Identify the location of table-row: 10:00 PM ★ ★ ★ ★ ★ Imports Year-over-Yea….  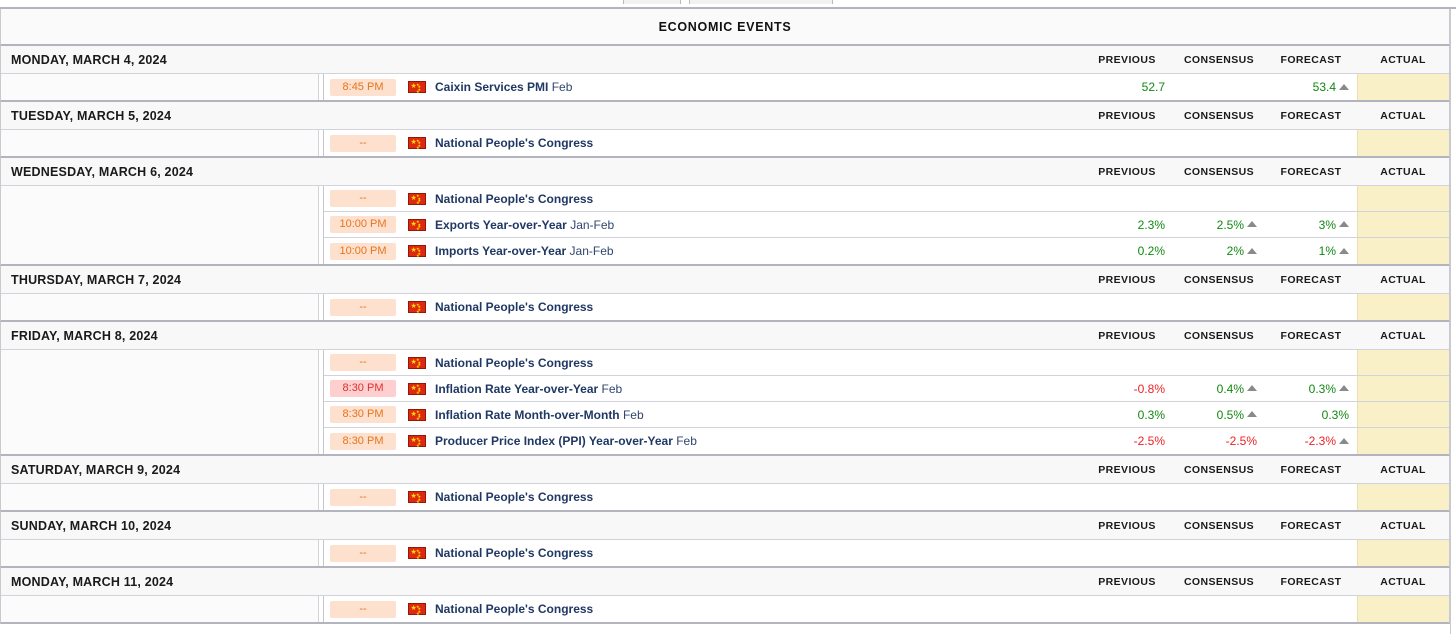
(886, 251).